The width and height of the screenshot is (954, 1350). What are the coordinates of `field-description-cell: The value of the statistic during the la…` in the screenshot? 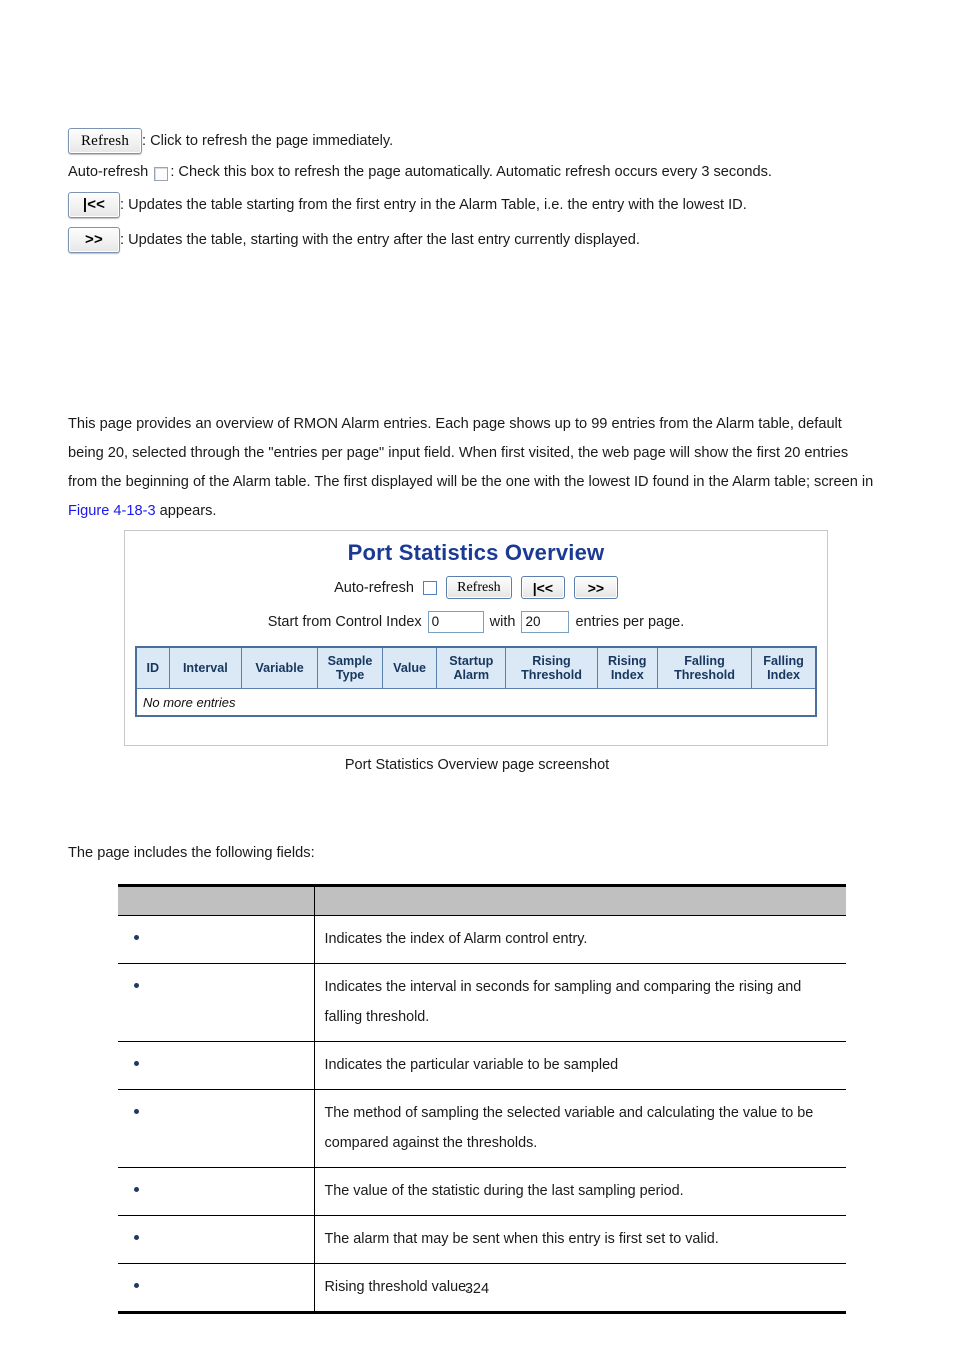 It's located at (579, 1191).